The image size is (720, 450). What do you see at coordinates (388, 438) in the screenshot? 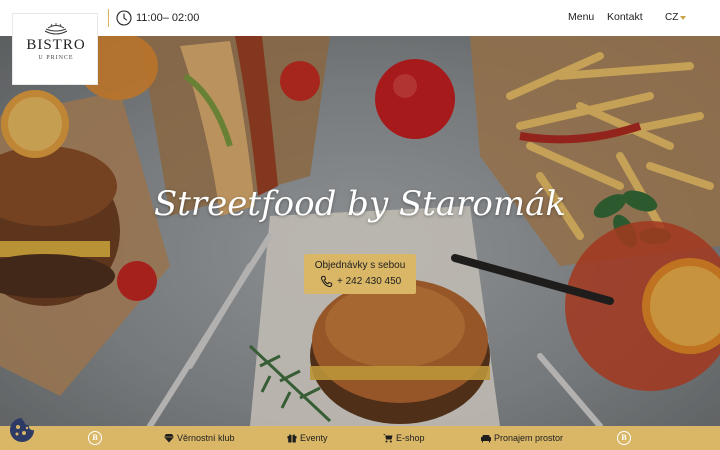
I see `cart-icon` at bounding box center [388, 438].